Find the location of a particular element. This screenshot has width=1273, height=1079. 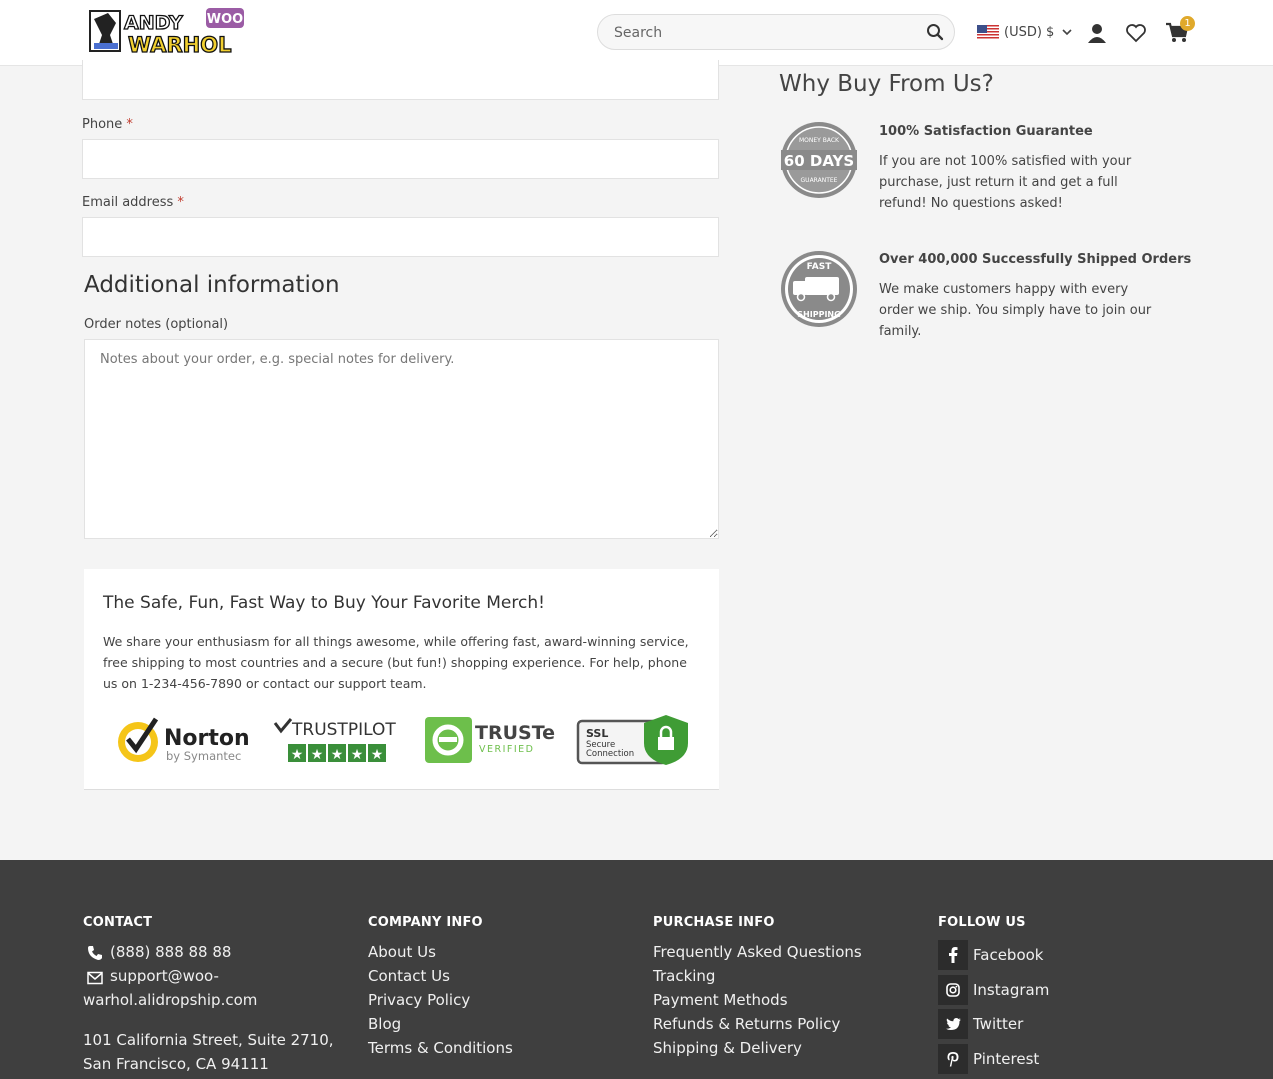

shipped-orders-title: Over 400,000 Successfully Shipped Orders is located at coordinates (1035, 259).